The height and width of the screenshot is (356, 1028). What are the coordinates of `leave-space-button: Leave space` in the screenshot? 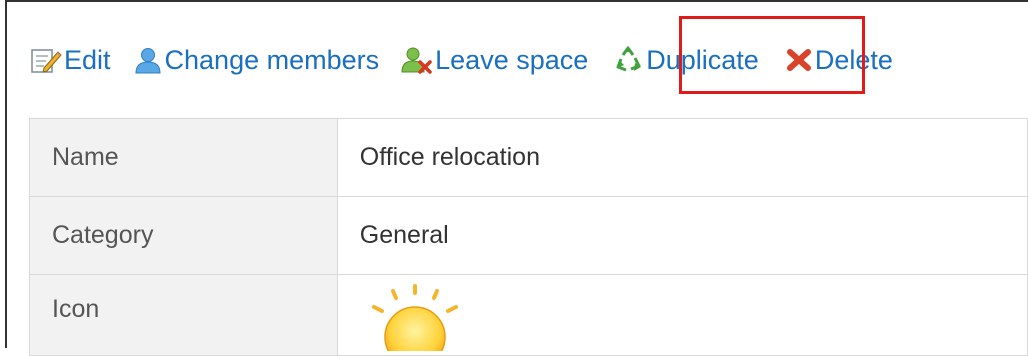 It's located at (494, 60).